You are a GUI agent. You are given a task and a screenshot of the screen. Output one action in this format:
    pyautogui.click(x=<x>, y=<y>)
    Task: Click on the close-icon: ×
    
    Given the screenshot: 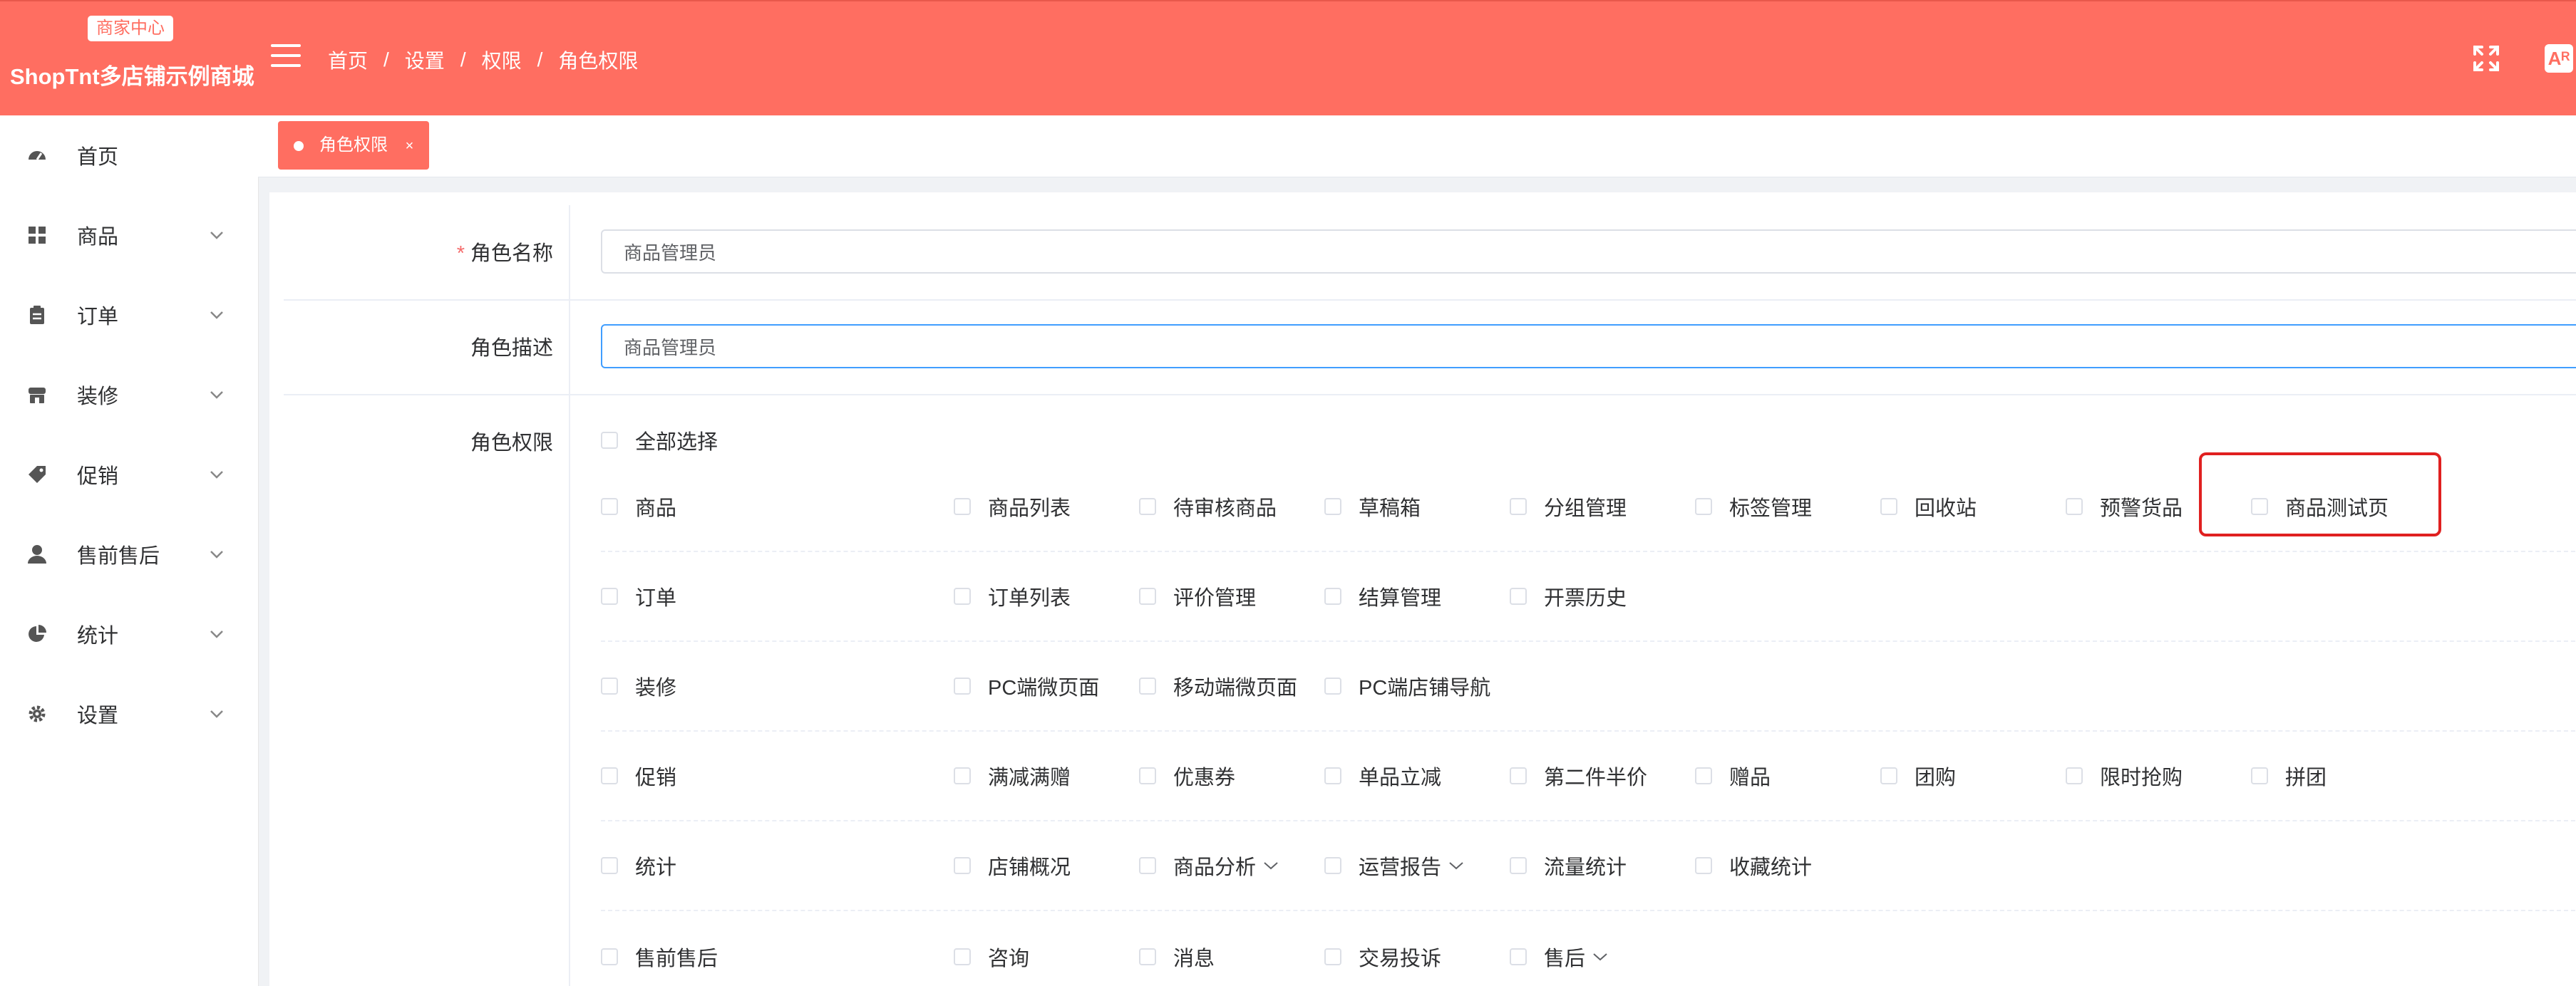 What is the action you would take?
    pyautogui.click(x=410, y=146)
    